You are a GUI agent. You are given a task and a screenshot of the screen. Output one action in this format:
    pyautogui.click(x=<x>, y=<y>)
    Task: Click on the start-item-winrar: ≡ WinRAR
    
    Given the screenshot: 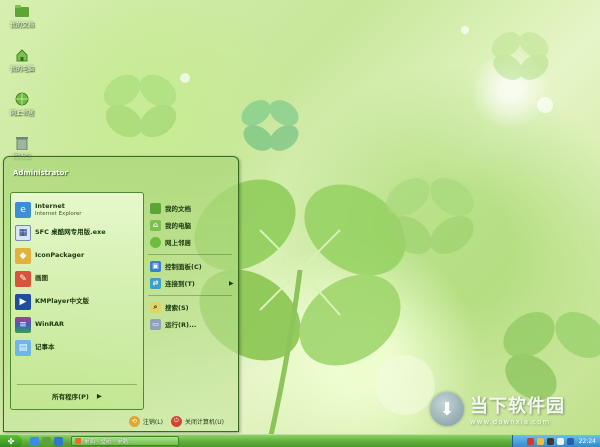 What is the action you would take?
    pyautogui.click(x=39, y=325)
    